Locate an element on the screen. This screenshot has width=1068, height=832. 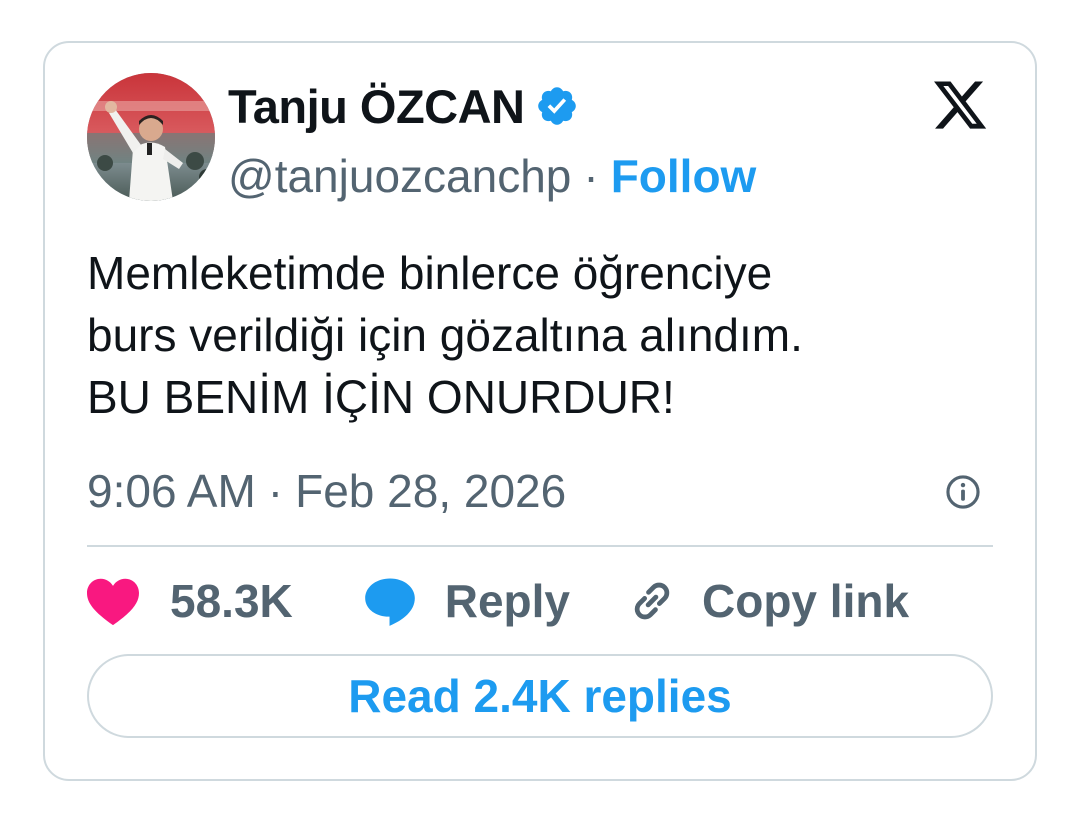
tweet-text-line: Memleketimde binlerce öğrenciye is located at coordinates (430, 273).